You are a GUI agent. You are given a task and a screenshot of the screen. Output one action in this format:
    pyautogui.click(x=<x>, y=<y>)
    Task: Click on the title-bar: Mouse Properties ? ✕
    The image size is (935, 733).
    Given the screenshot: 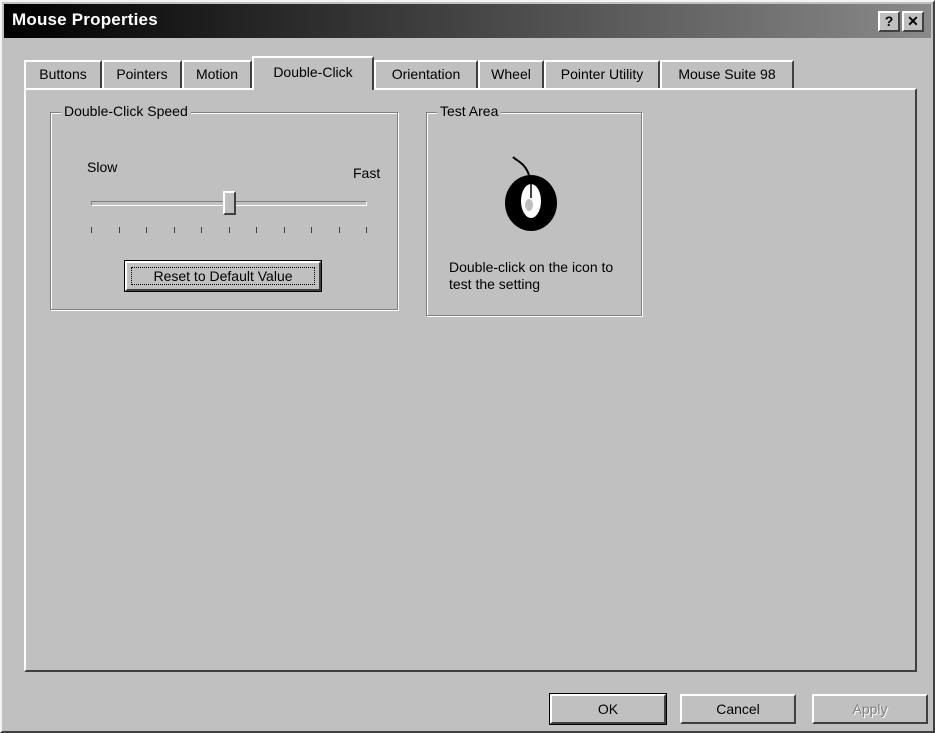 What is the action you would take?
    pyautogui.click(x=467, y=21)
    